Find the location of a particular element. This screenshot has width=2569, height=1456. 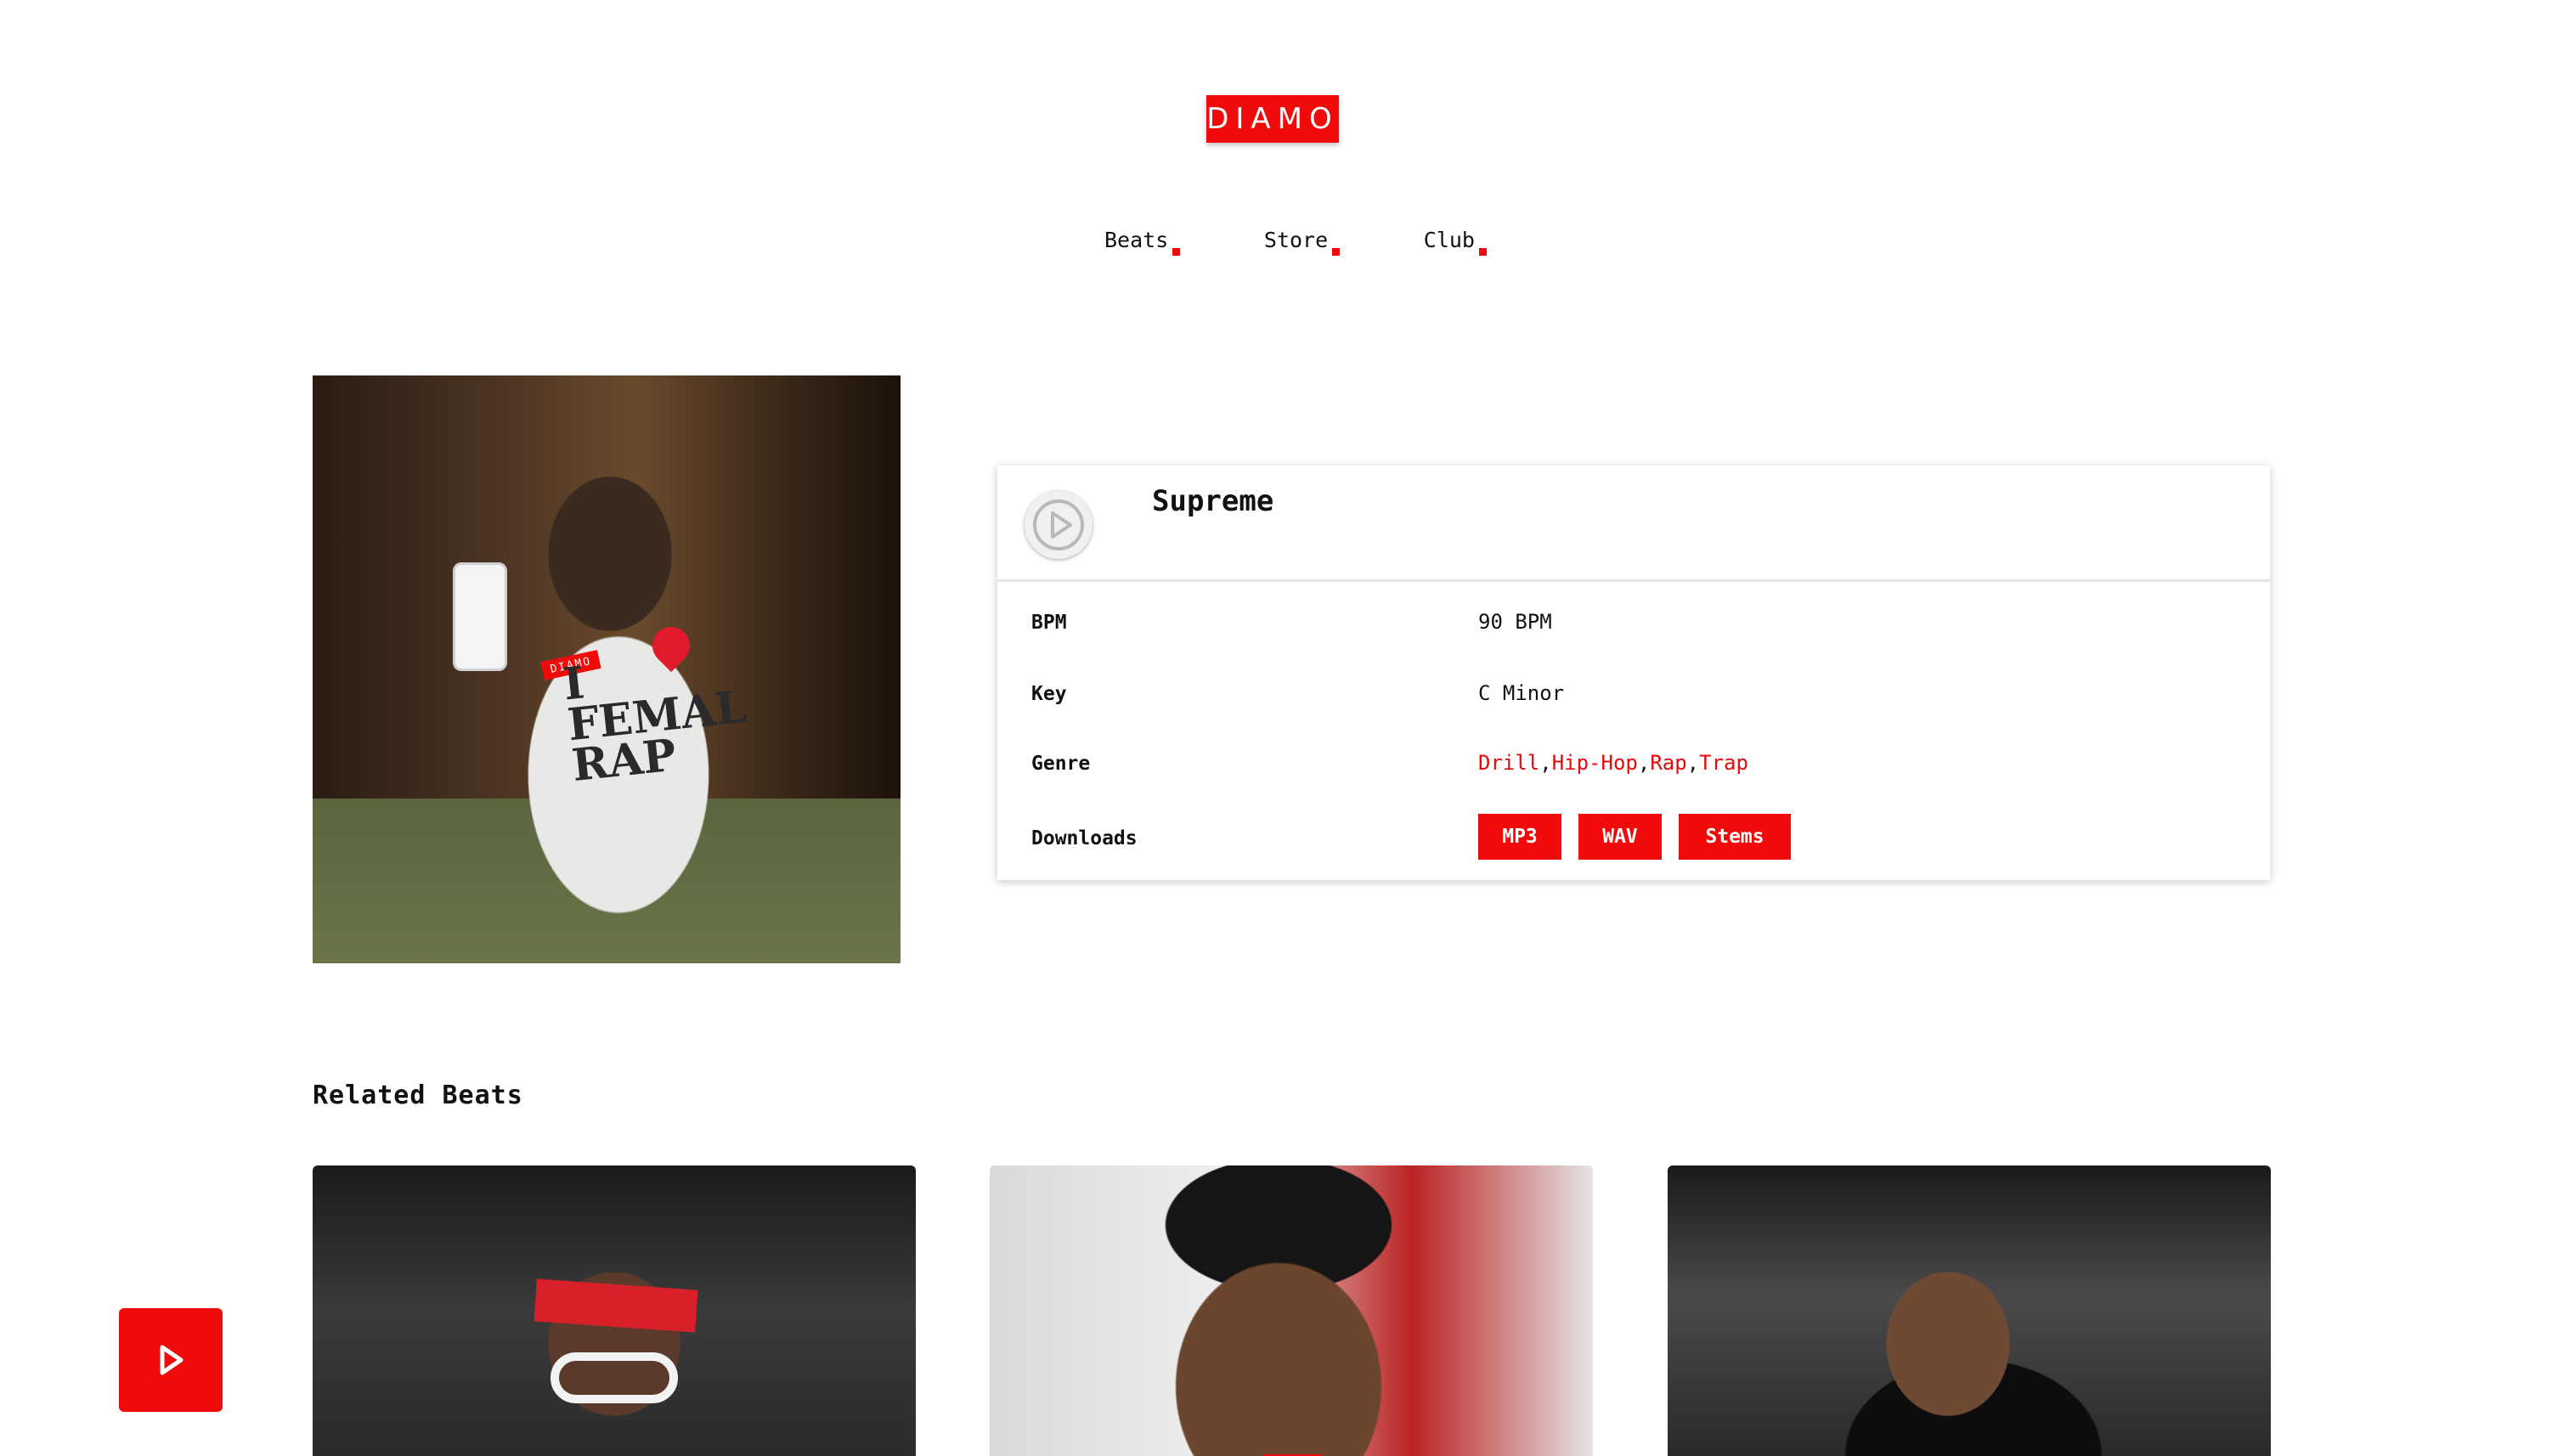

download-mp3-button: MP3 is located at coordinates (1520, 837).